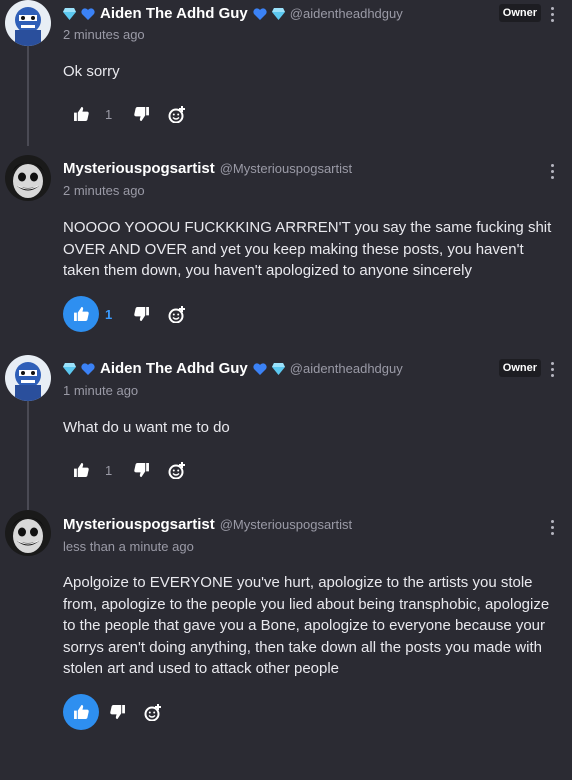 This screenshot has width=572, height=780. What do you see at coordinates (101, 390) in the screenshot?
I see `timestamp: 1 minute ago` at bounding box center [101, 390].